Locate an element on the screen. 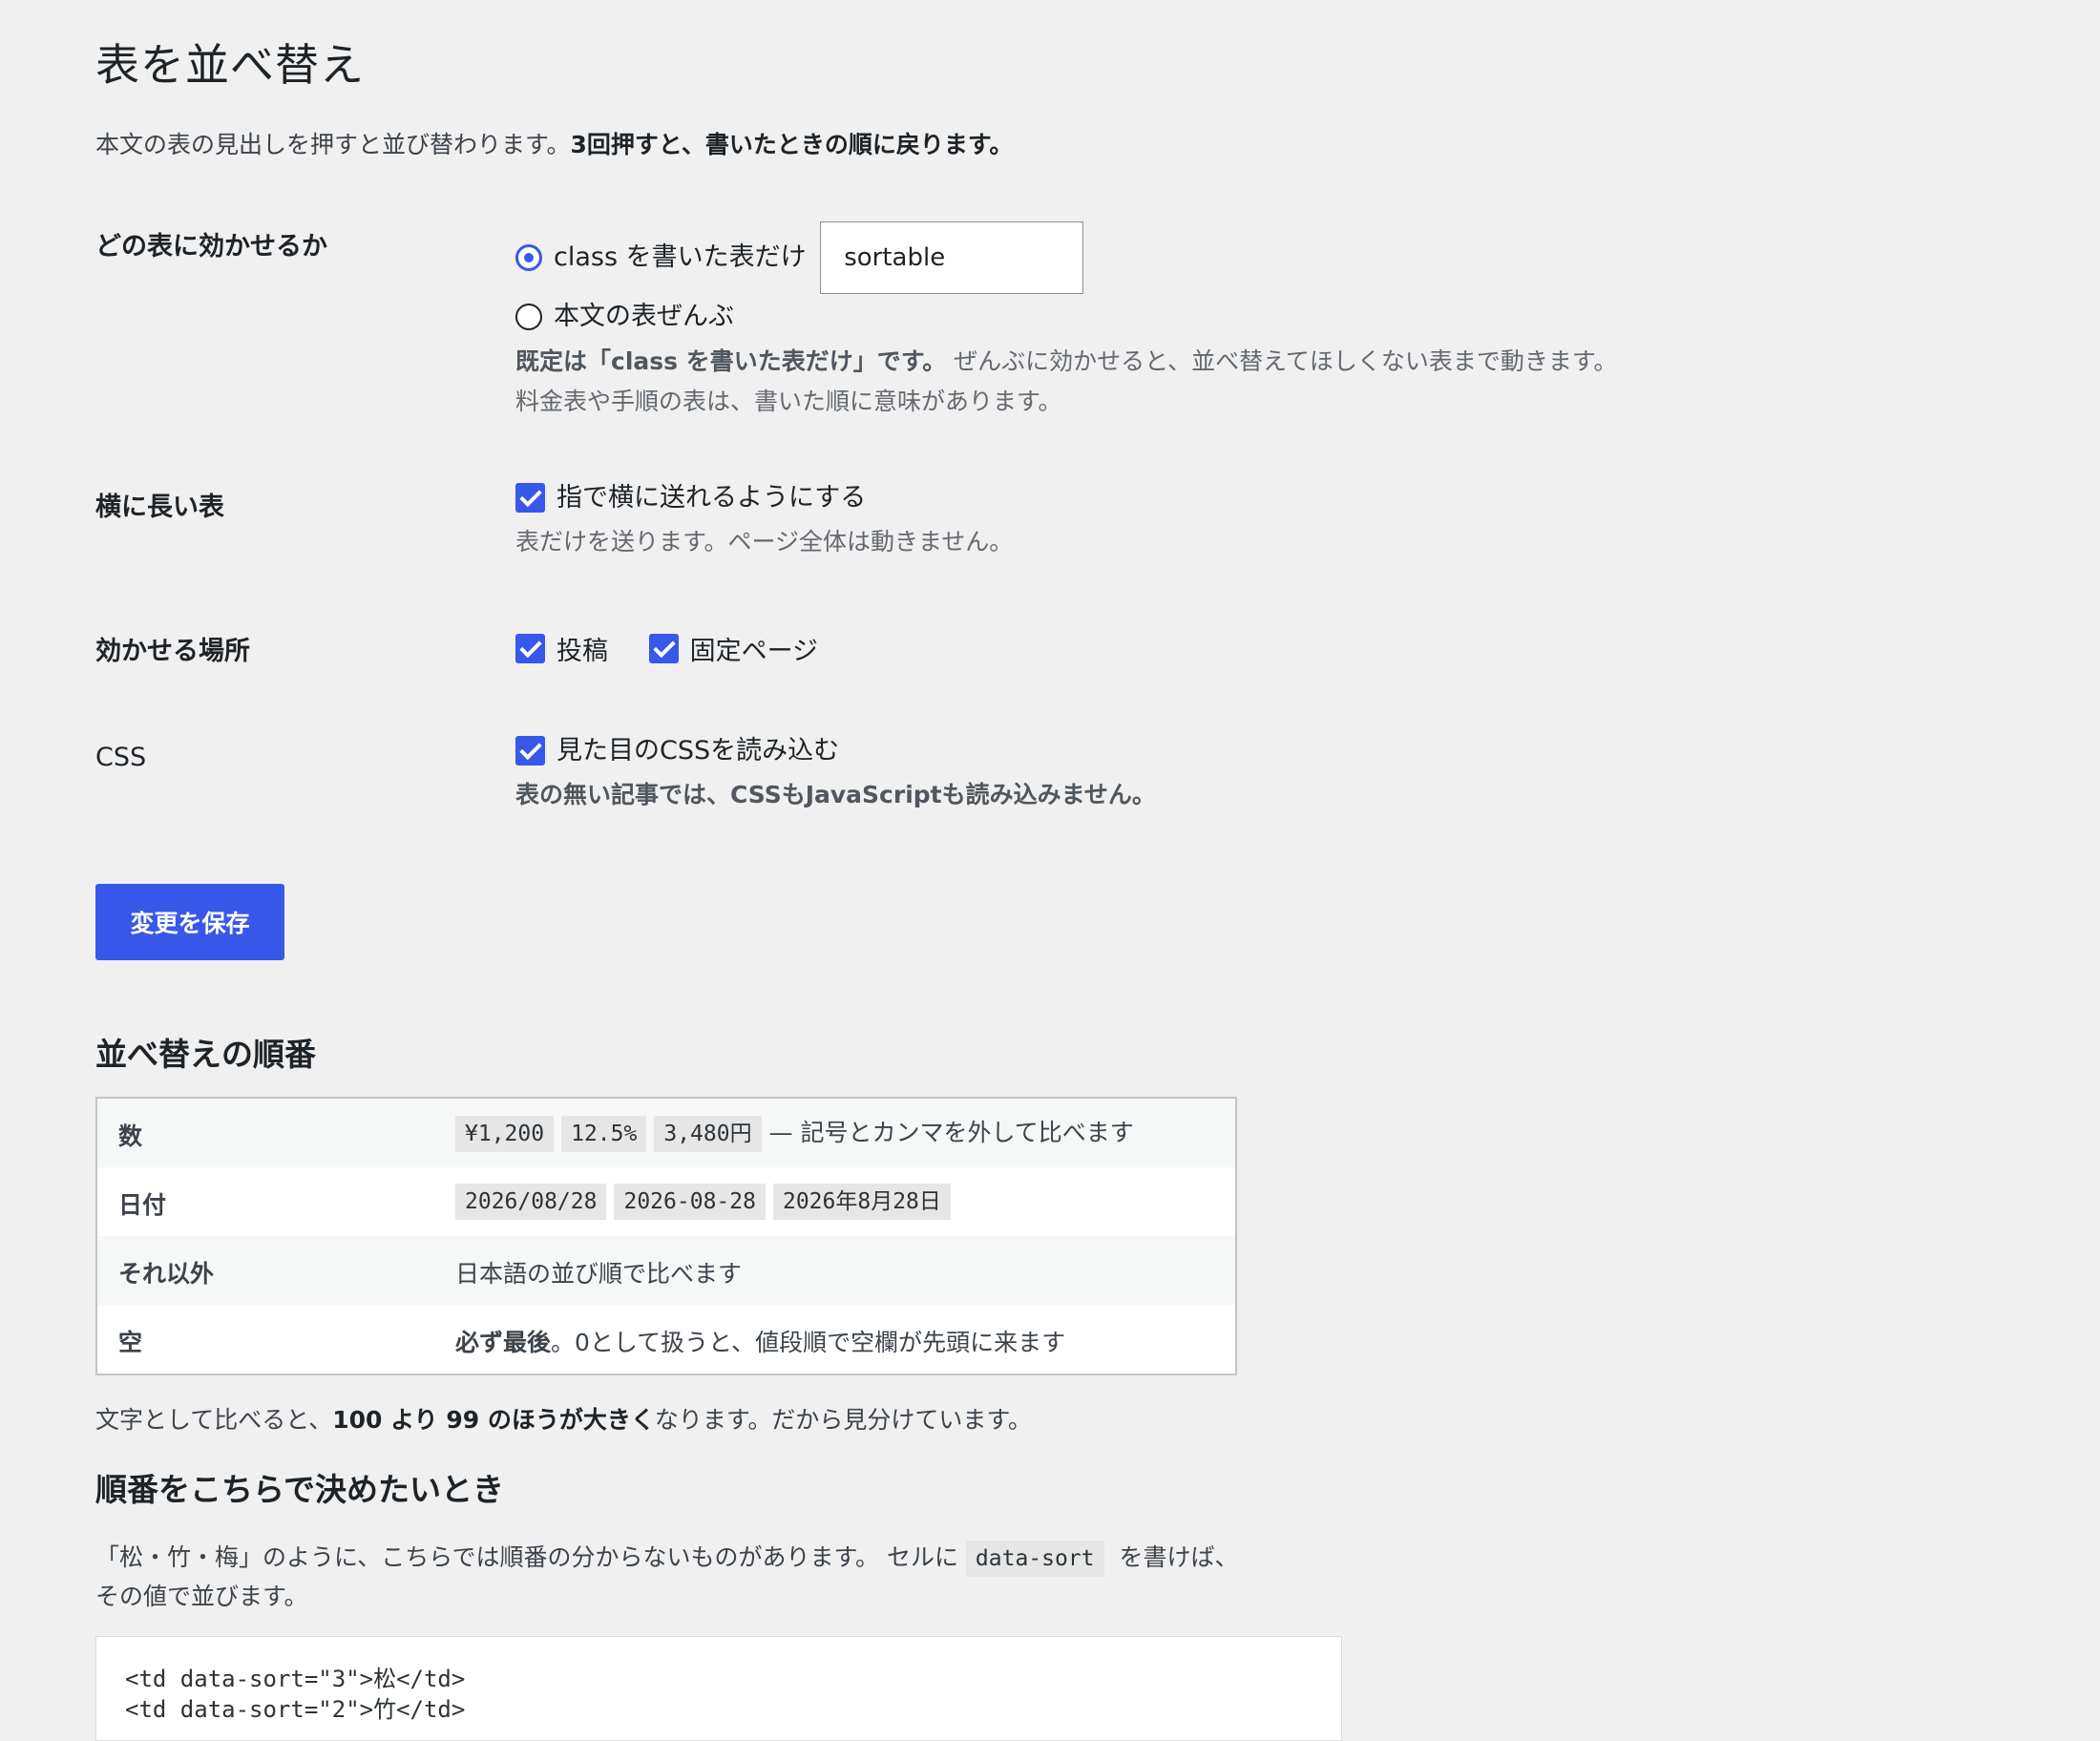 The width and height of the screenshot is (2100, 1741). pages-checkbox-label: 固定ページ is located at coordinates (754, 651).